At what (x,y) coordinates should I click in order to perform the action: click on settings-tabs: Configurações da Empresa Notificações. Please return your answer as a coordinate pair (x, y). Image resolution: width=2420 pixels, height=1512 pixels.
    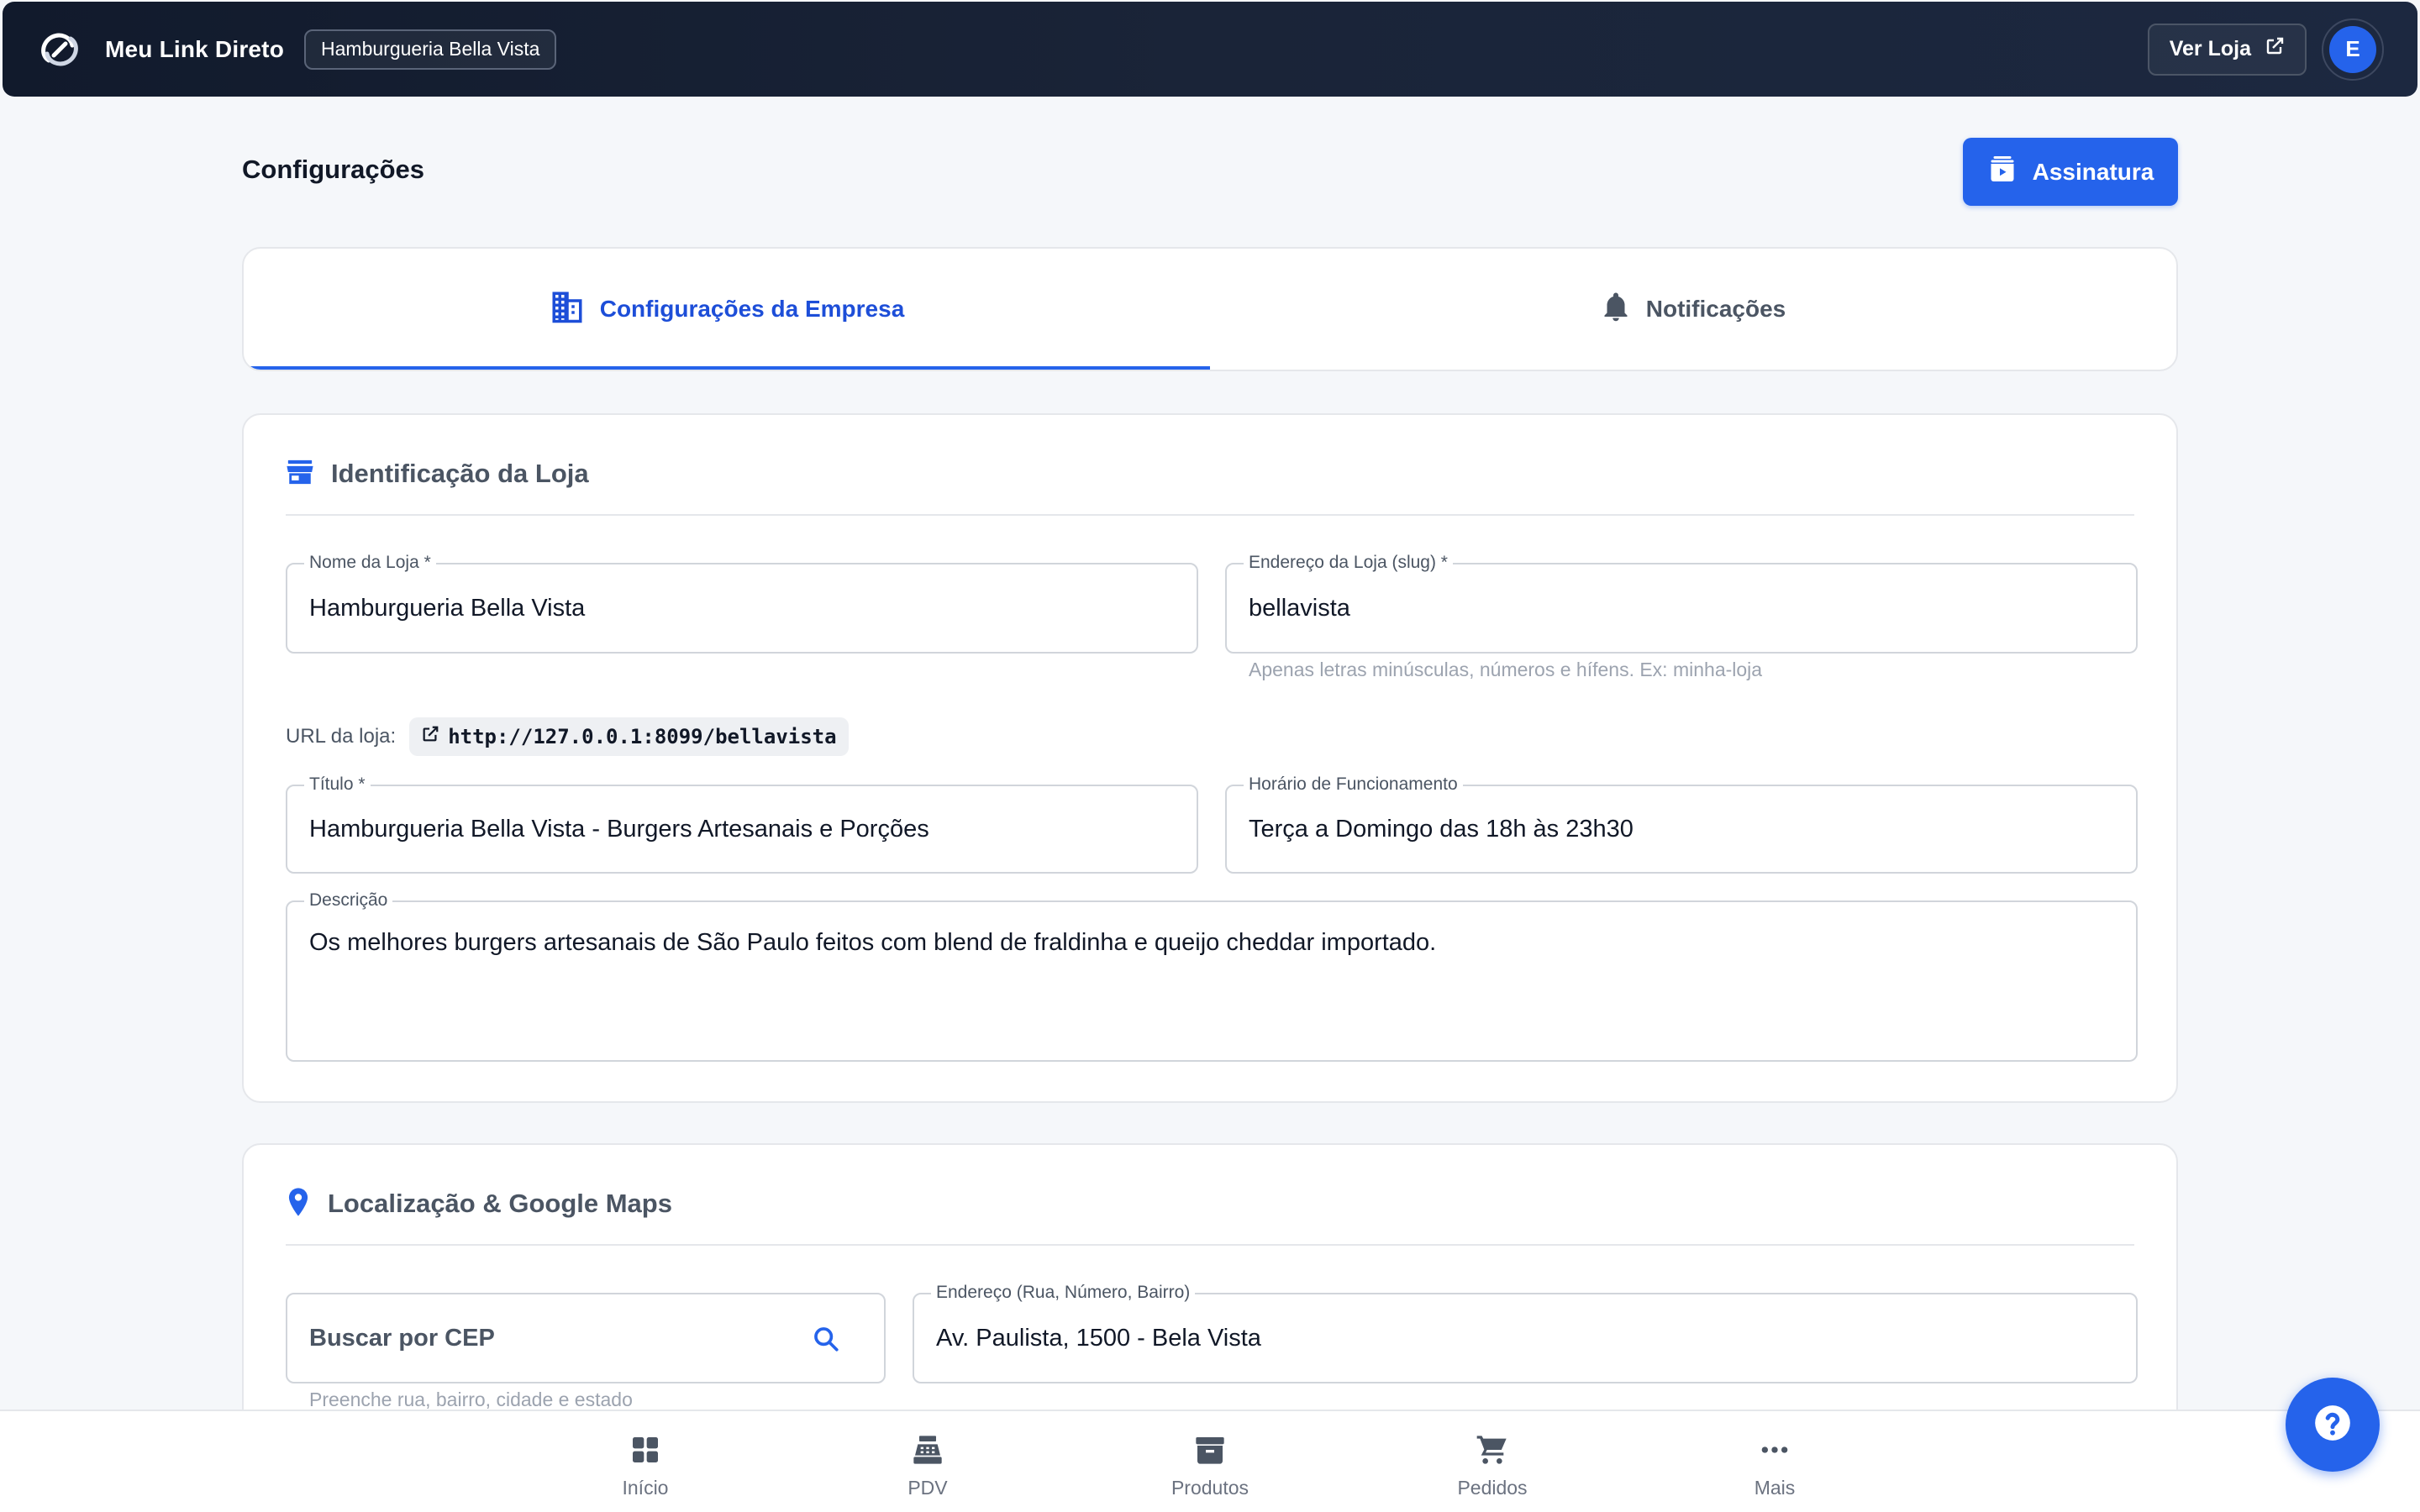
    Looking at the image, I should click on (1210, 309).